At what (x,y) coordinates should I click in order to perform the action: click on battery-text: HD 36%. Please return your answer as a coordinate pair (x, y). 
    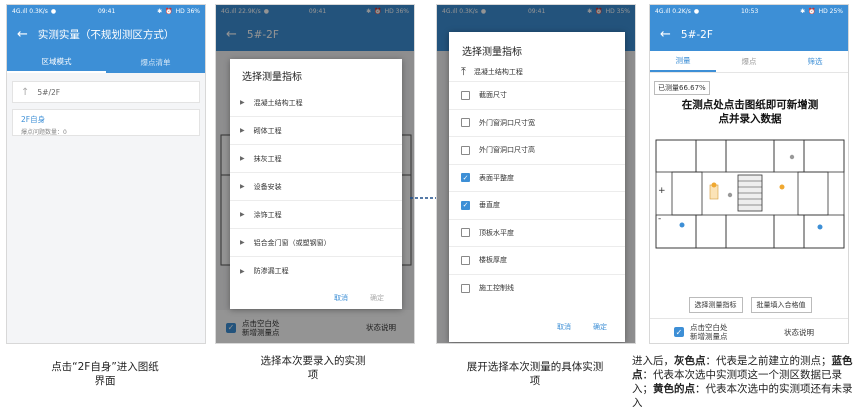
    Looking at the image, I should click on (187, 11).